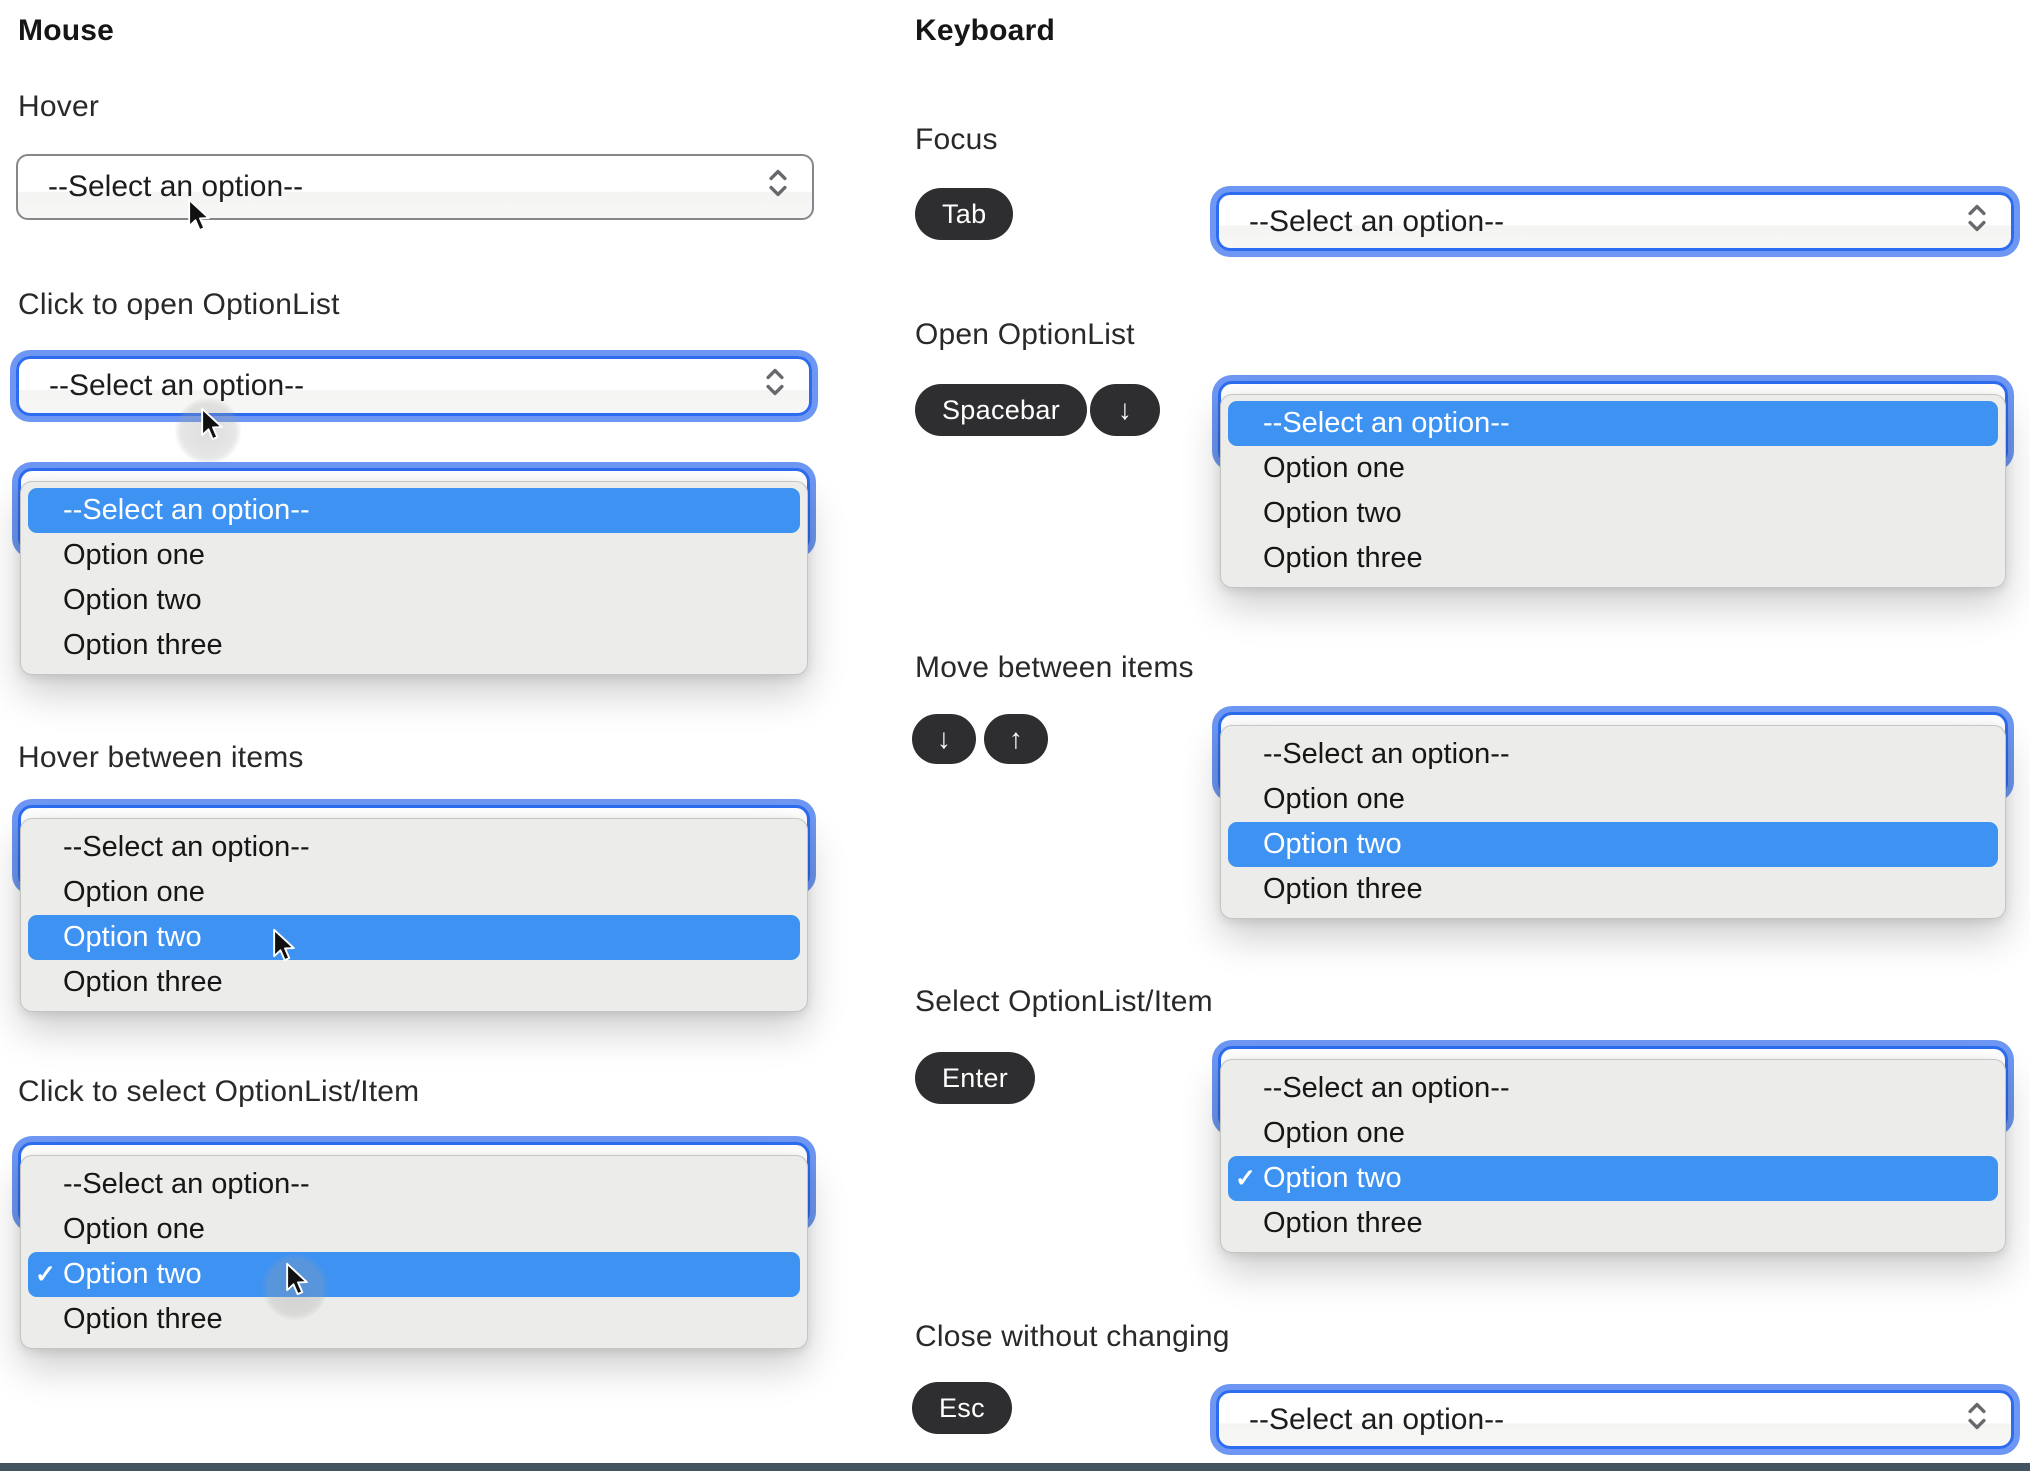 Image resolution: width=2030 pixels, height=1471 pixels. I want to click on keyboard-close-label: Close without changing, so click(1072, 1336).